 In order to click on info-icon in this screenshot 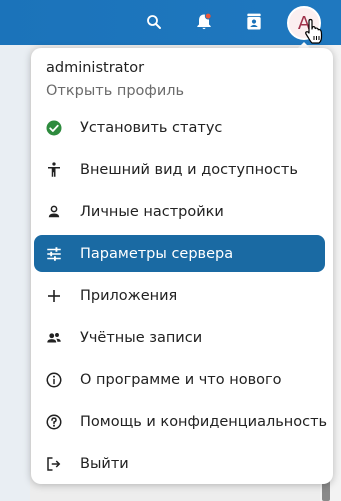, I will do `click(54, 380)`.